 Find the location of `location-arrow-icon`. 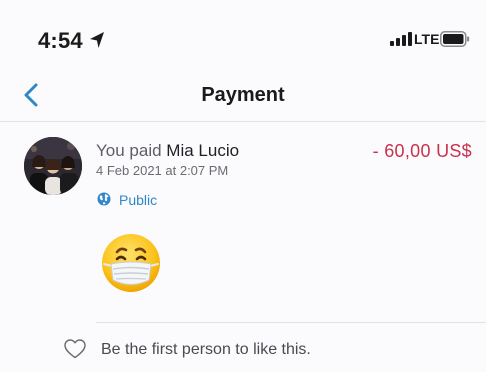

location-arrow-icon is located at coordinates (97, 40).